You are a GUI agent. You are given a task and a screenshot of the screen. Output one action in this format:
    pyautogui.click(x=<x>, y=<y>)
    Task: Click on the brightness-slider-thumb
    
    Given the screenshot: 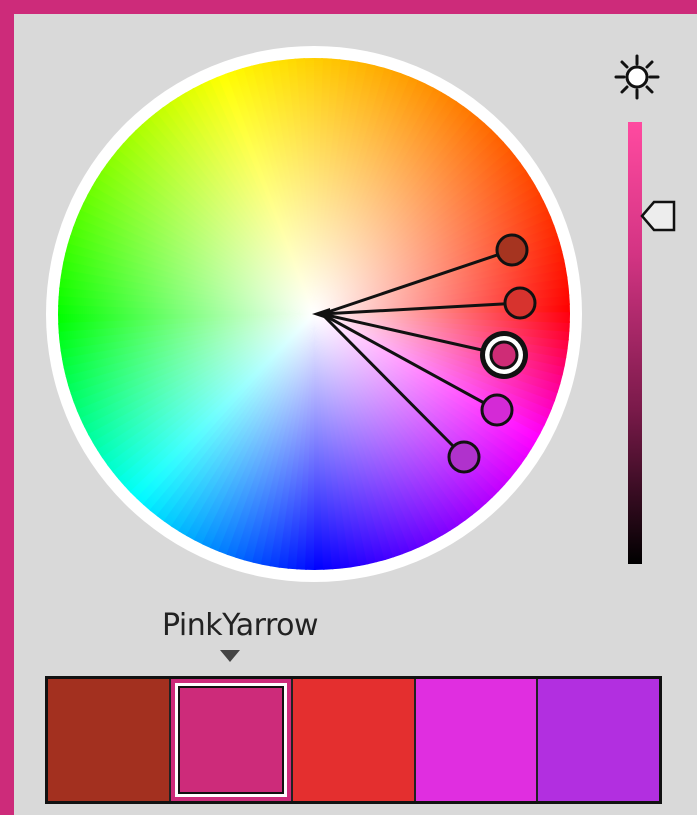 What is the action you would take?
    pyautogui.click(x=659, y=216)
    